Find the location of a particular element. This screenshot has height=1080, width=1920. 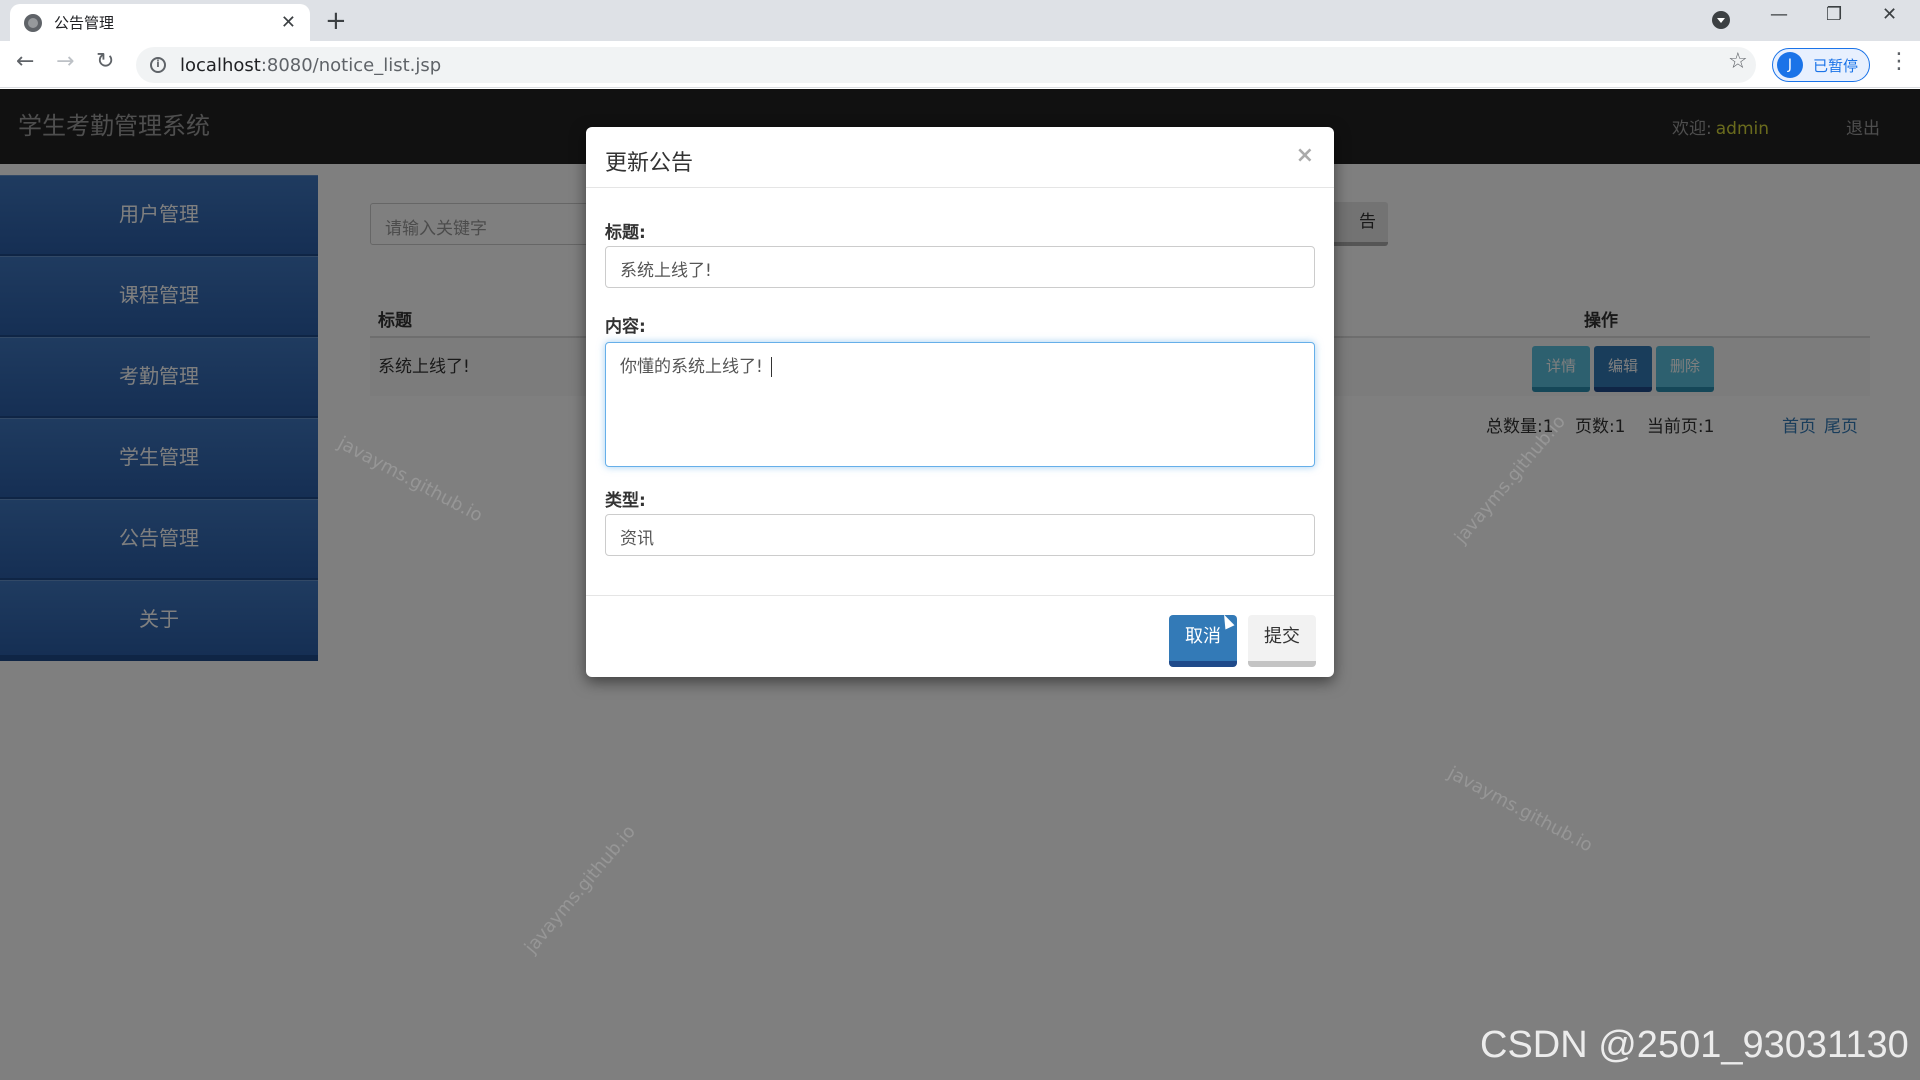

close-window-icon: ✕ is located at coordinates (1889, 14).